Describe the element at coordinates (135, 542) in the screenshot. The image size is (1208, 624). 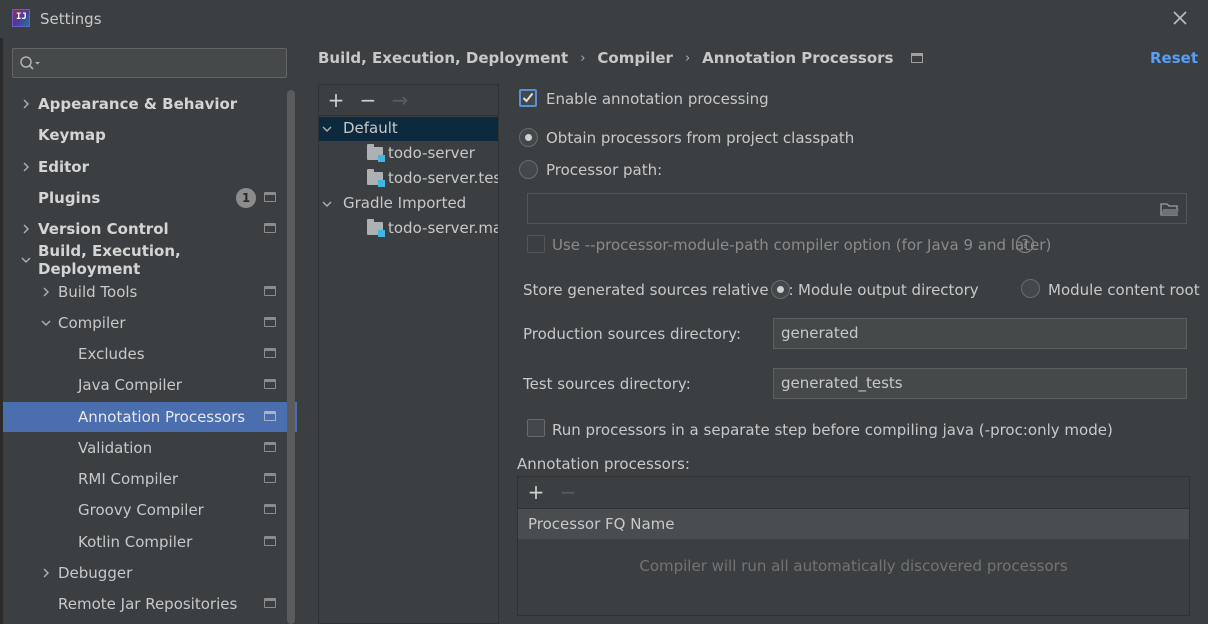
I see `sidebar-item-label: Kotlin Compiler` at that location.